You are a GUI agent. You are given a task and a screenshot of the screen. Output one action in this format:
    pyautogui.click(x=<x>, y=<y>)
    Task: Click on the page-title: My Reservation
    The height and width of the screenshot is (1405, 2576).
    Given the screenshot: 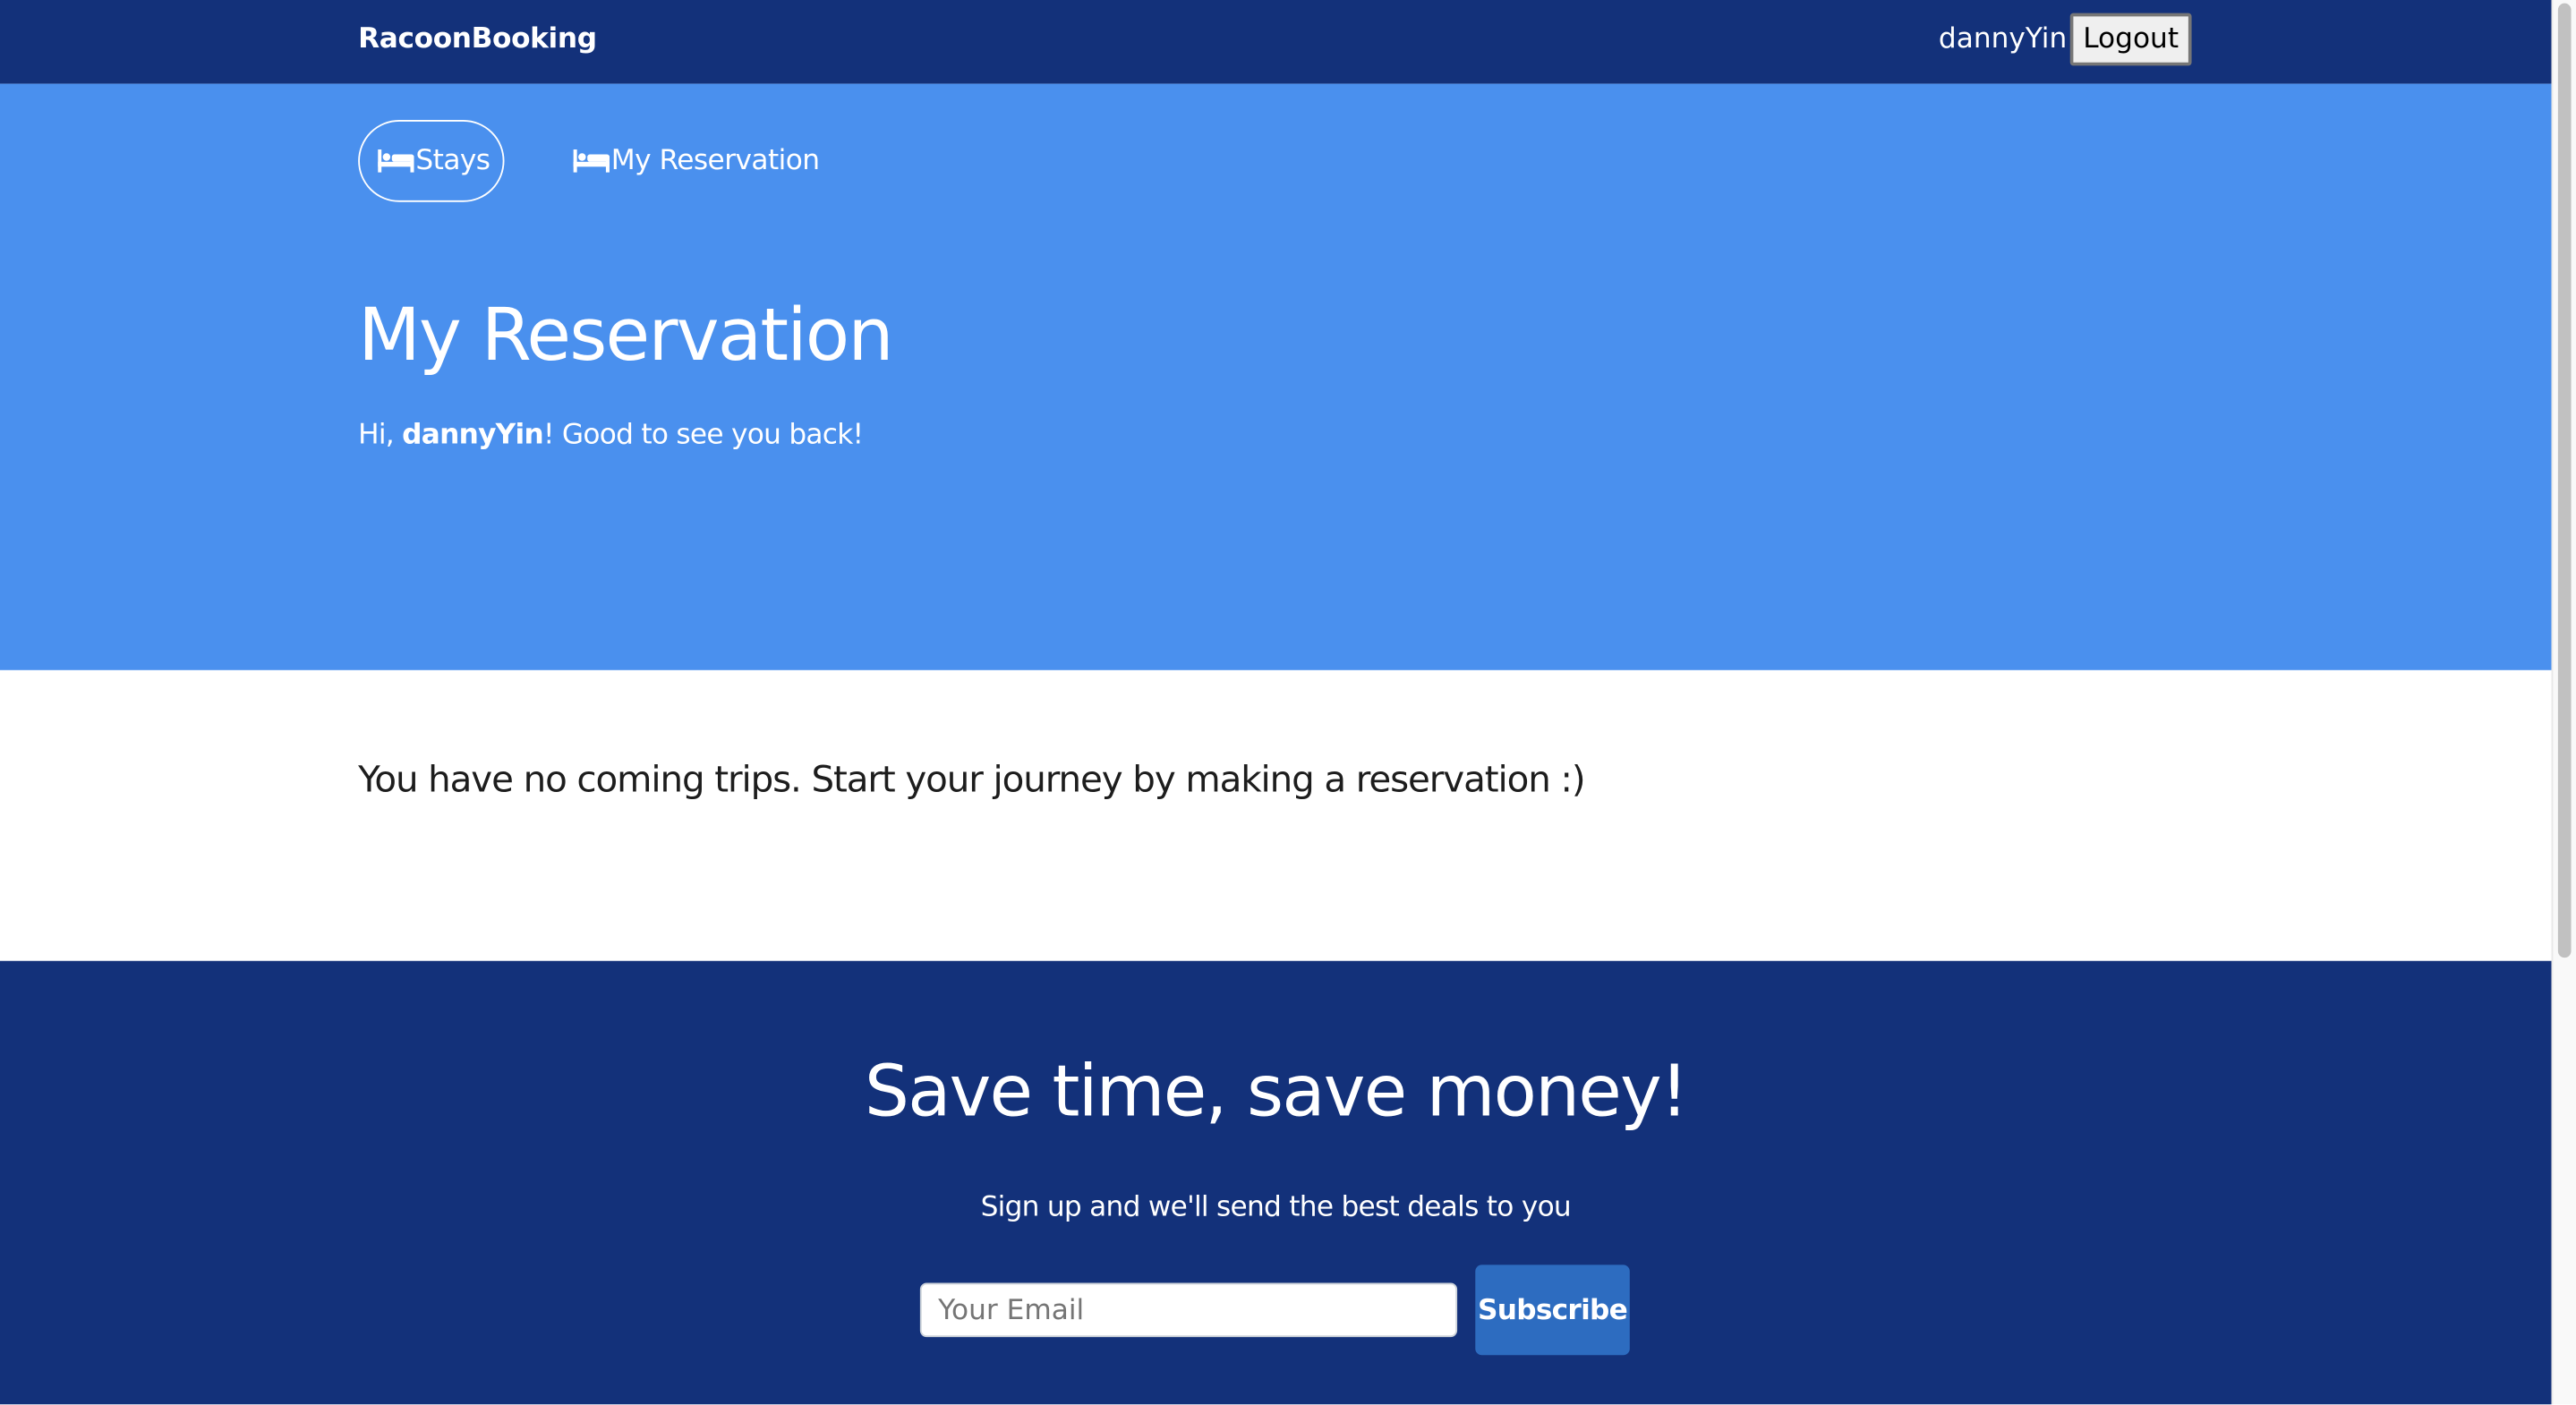 What is the action you would take?
    pyautogui.click(x=625, y=336)
    